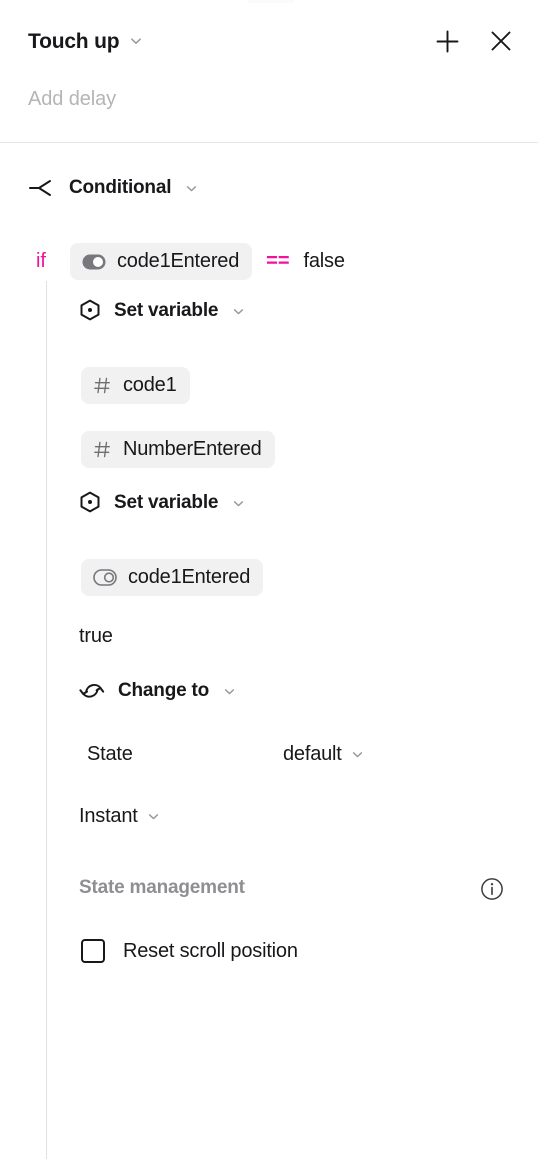 Image resolution: width=538 pixels, height=1164 pixels. Describe the element at coordinates (178, 261) in the screenshot. I see `condition-variable-label: code1Entered` at that location.